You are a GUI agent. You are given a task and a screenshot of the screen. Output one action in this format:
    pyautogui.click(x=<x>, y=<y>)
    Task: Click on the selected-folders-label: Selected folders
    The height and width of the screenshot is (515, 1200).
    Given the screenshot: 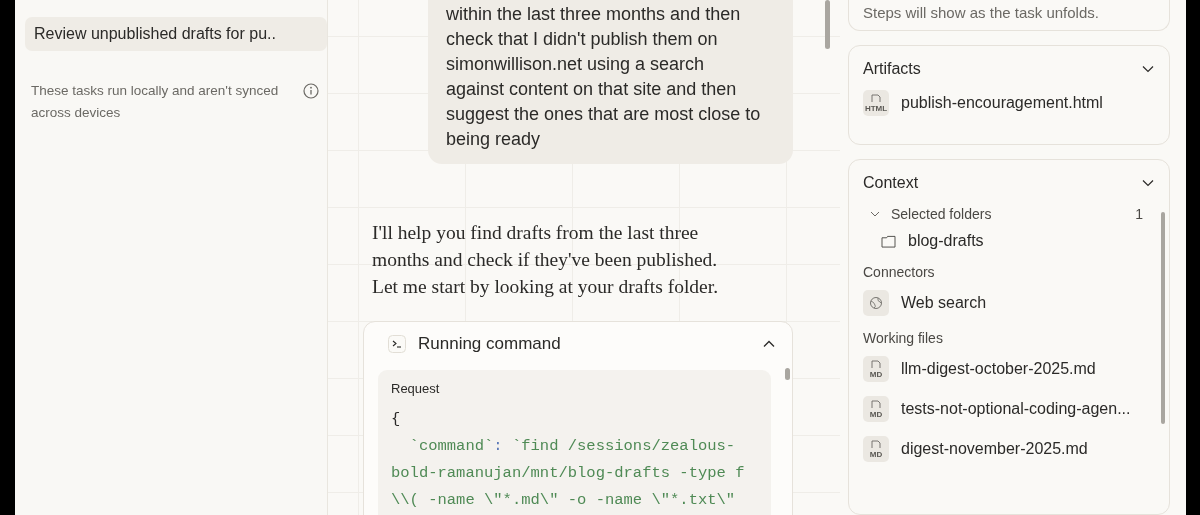 What is the action you would take?
    pyautogui.click(x=941, y=214)
    